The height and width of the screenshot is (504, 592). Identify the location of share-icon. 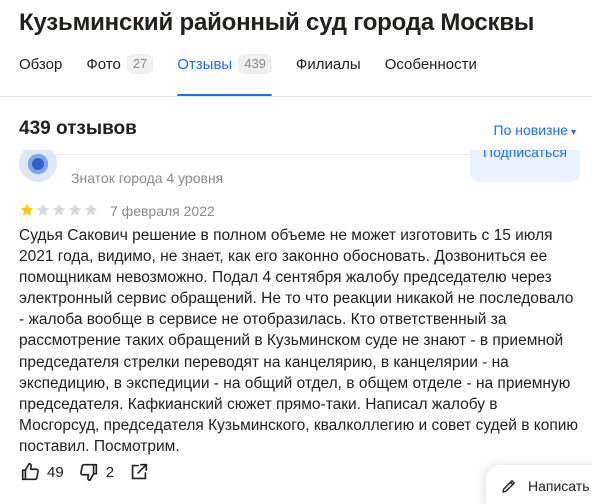
(139, 471).